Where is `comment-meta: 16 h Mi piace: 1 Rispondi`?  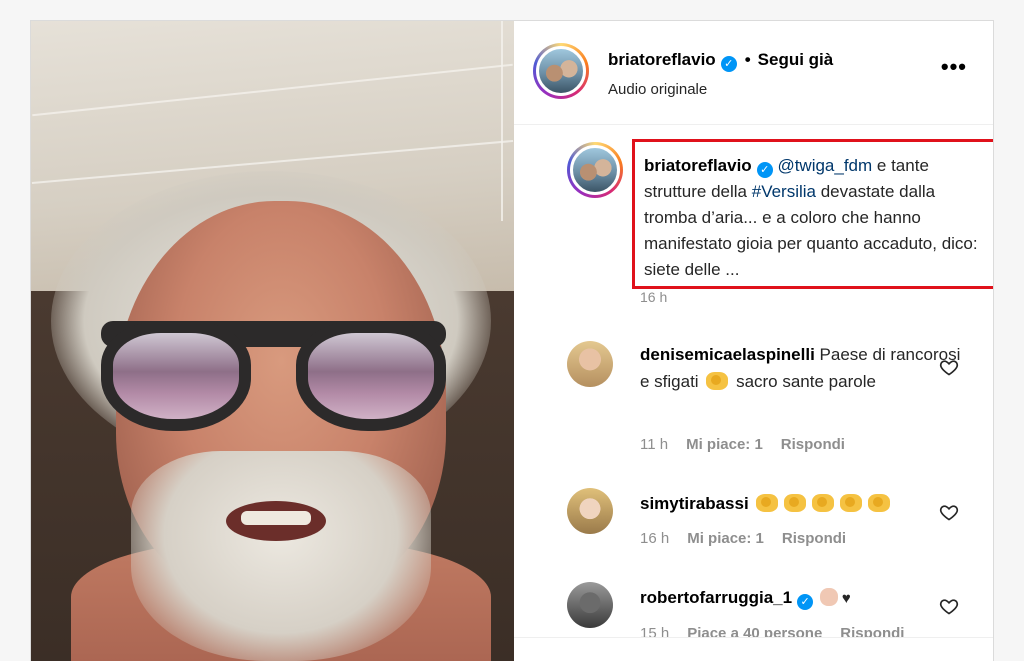 comment-meta: 16 h Mi piace: 1 Rispondi is located at coordinates (743, 538).